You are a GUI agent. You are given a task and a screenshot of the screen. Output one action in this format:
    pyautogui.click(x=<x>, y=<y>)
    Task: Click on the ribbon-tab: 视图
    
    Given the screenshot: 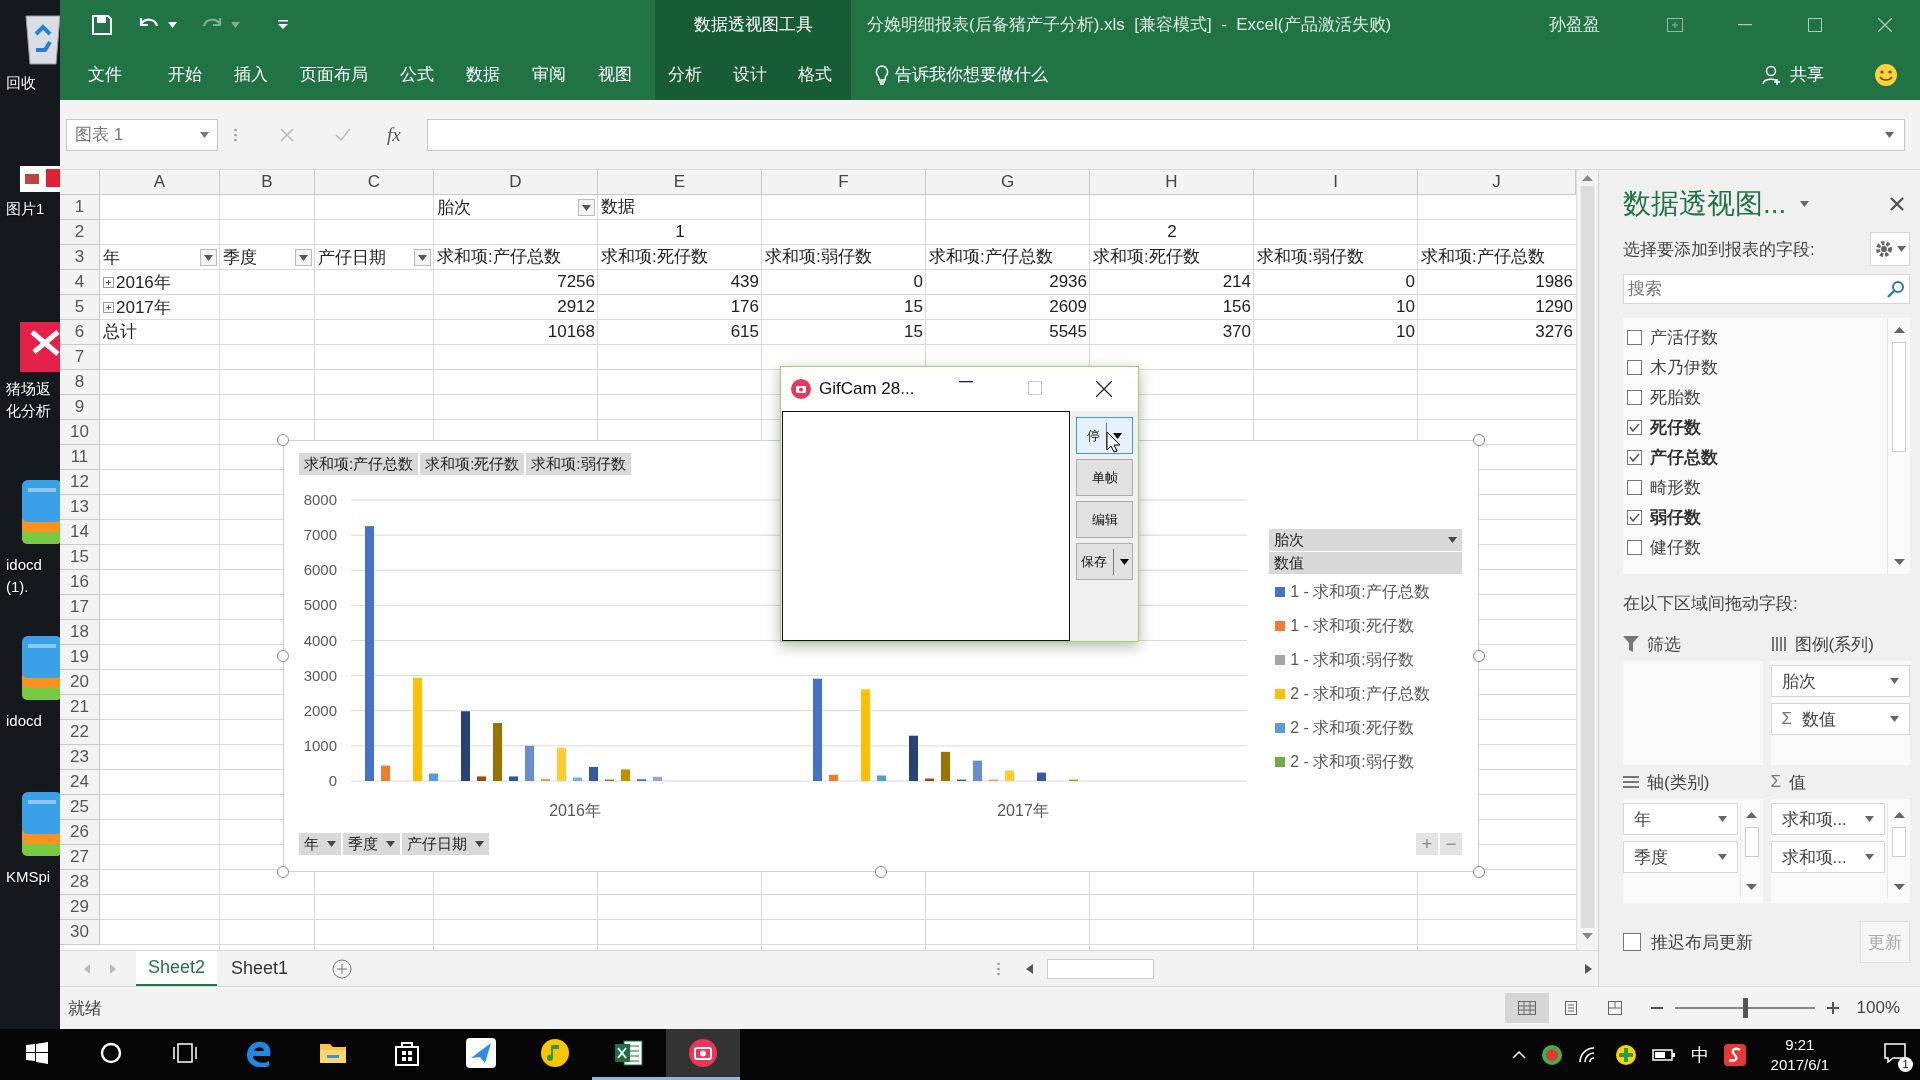 What is the action you would take?
    pyautogui.click(x=615, y=74)
    